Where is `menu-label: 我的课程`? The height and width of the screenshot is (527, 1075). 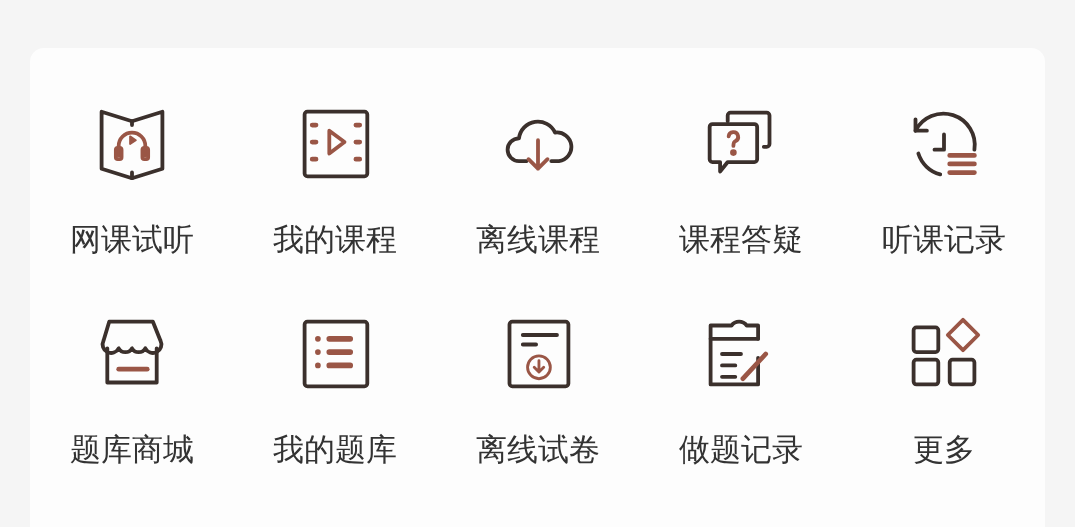
menu-label: 我的课程 is located at coordinates (334, 239).